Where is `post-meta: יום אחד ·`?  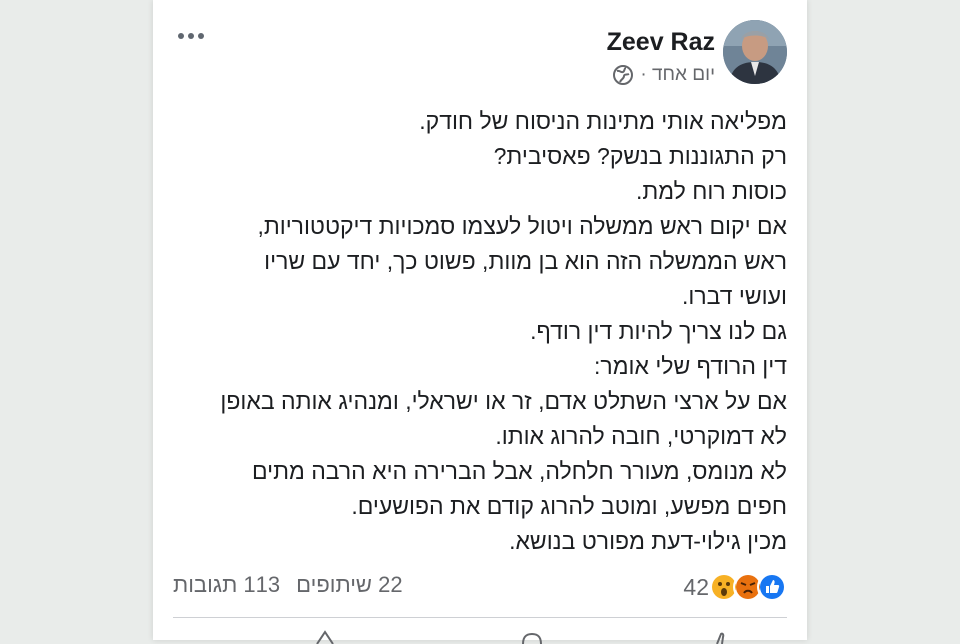 post-meta: יום אחד · is located at coordinates (663, 75).